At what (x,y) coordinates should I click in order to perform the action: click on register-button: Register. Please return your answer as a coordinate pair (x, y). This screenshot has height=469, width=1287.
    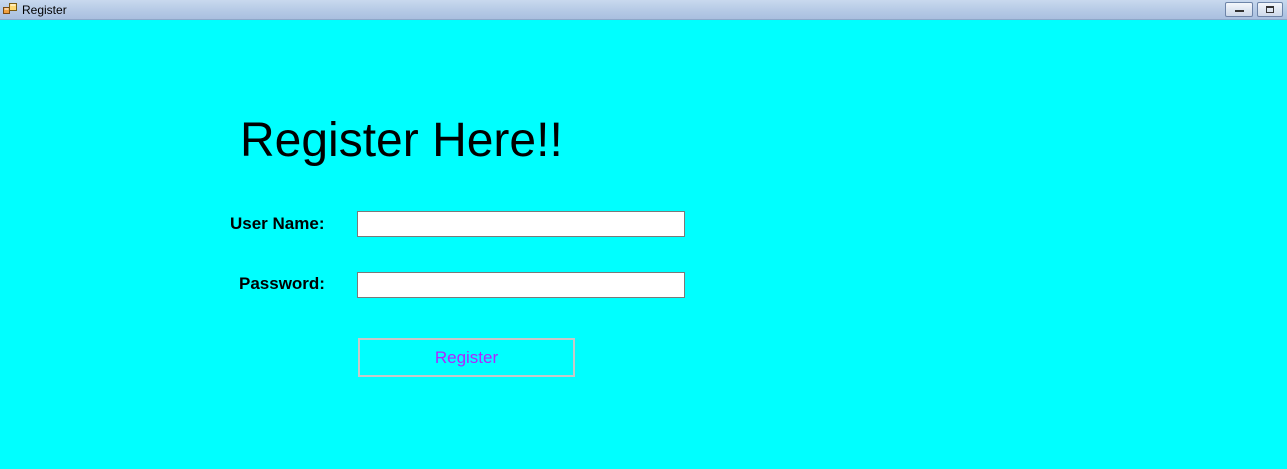
    Looking at the image, I should click on (466, 357).